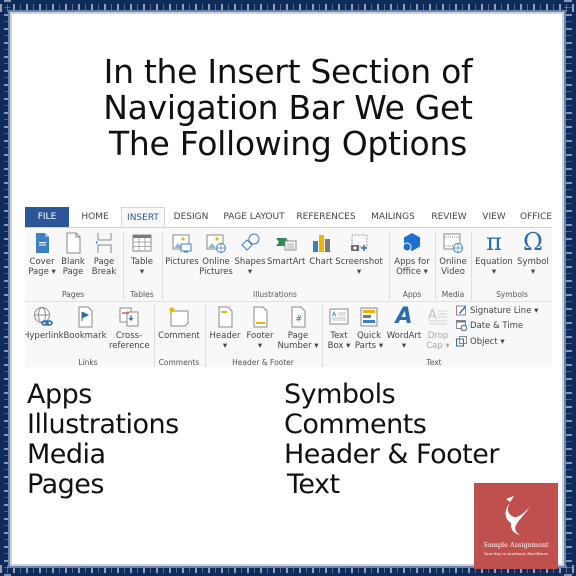  What do you see at coordinates (359, 262) in the screenshot?
I see `screenshot-label-1: Screenshot` at bounding box center [359, 262].